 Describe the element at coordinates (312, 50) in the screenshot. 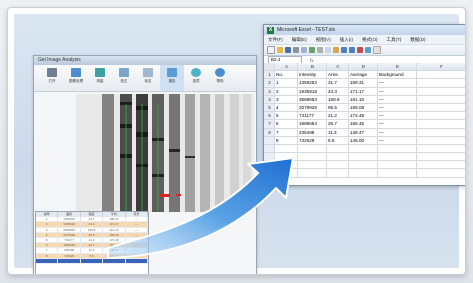

I see `spell-icon` at that location.